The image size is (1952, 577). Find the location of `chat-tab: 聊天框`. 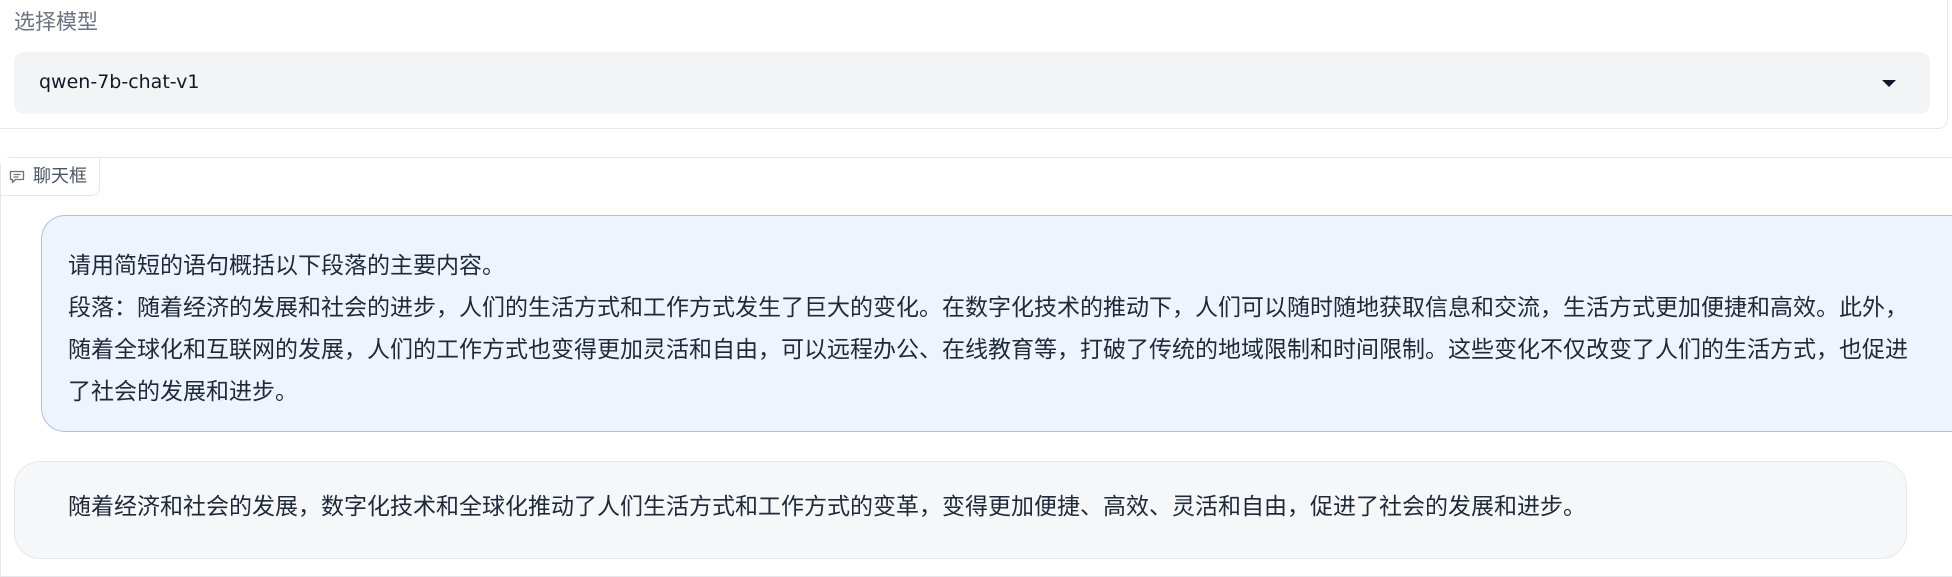

chat-tab: 聊天框 is located at coordinates (50, 177).